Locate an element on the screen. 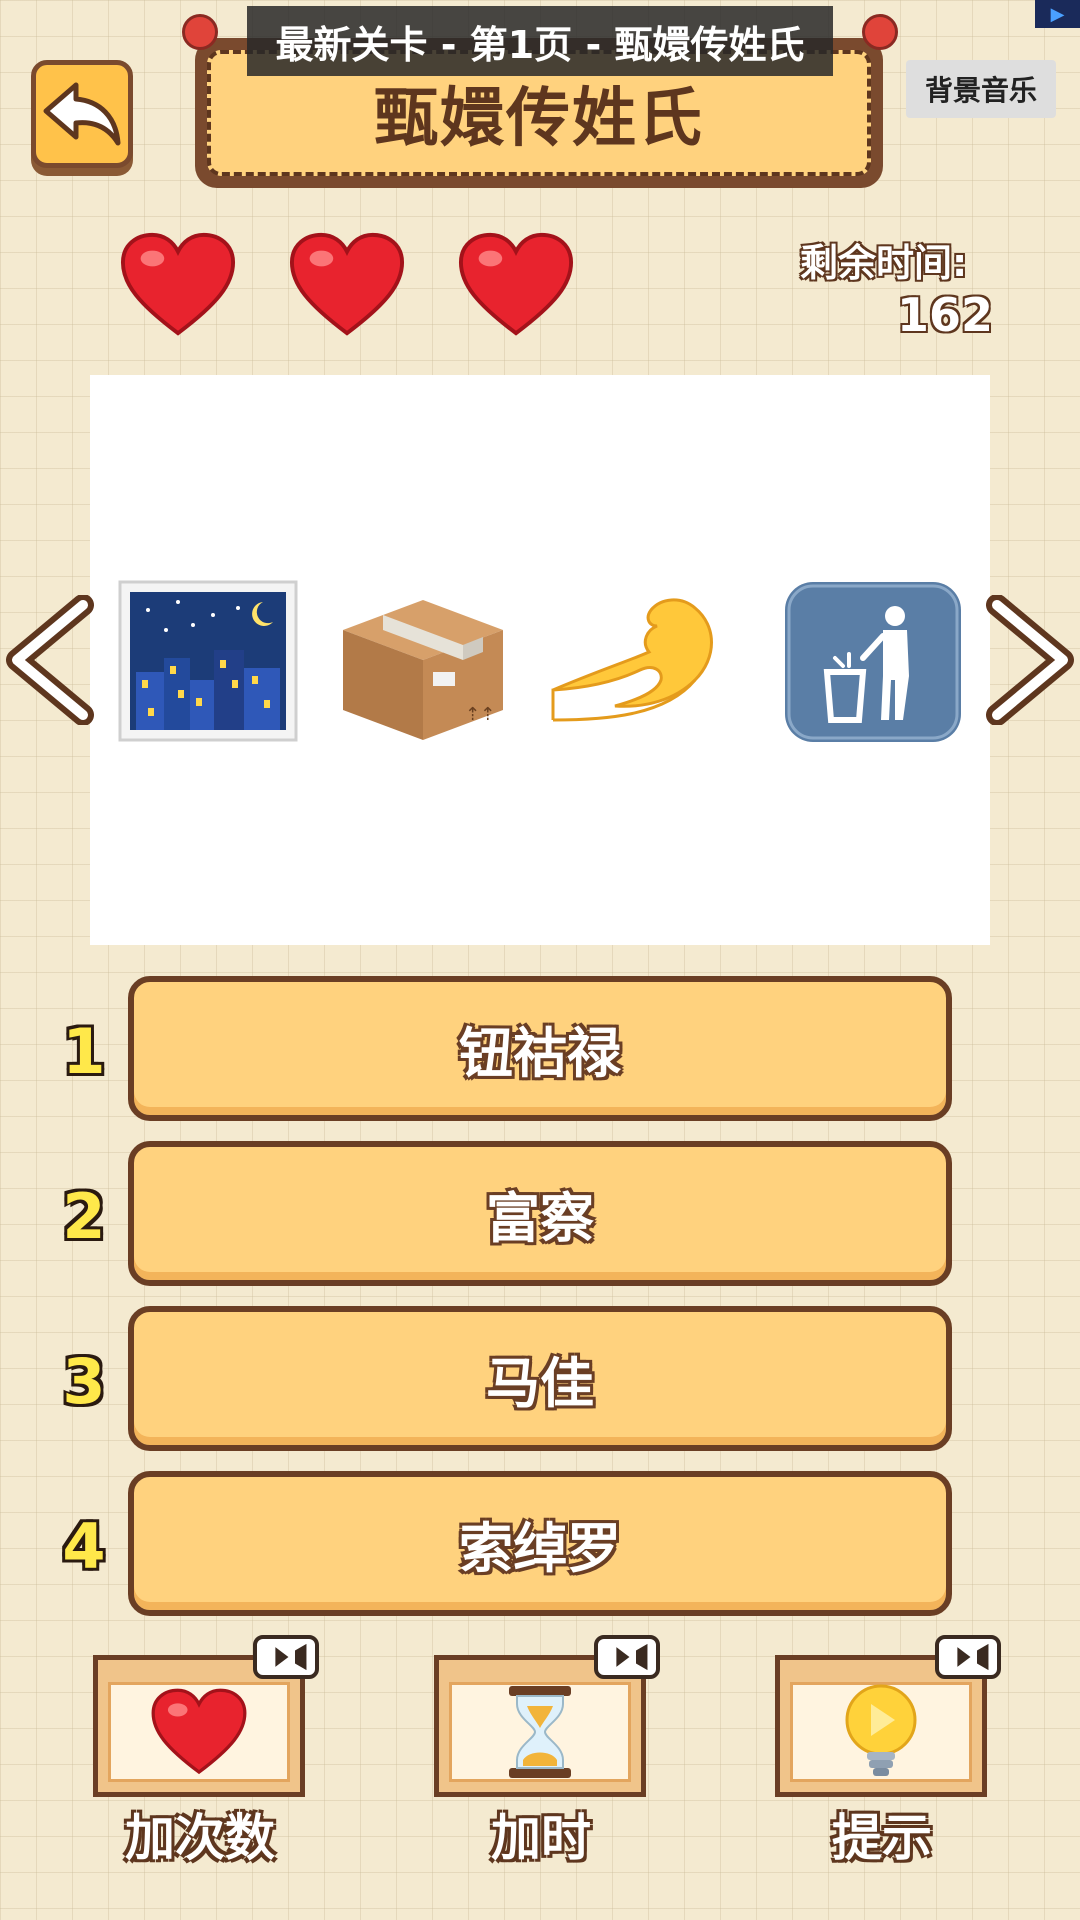 Image resolution: width=1080 pixels, height=1920 pixels. answer-option-button: 富察 is located at coordinates (540, 1213).